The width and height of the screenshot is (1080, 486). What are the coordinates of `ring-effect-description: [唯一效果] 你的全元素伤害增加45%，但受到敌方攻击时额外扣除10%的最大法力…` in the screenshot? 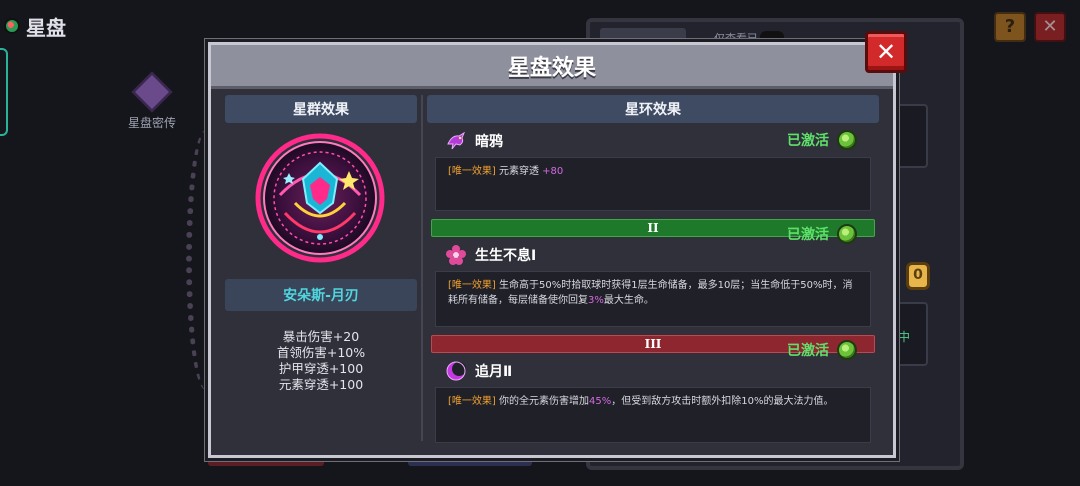 It's located at (653, 415).